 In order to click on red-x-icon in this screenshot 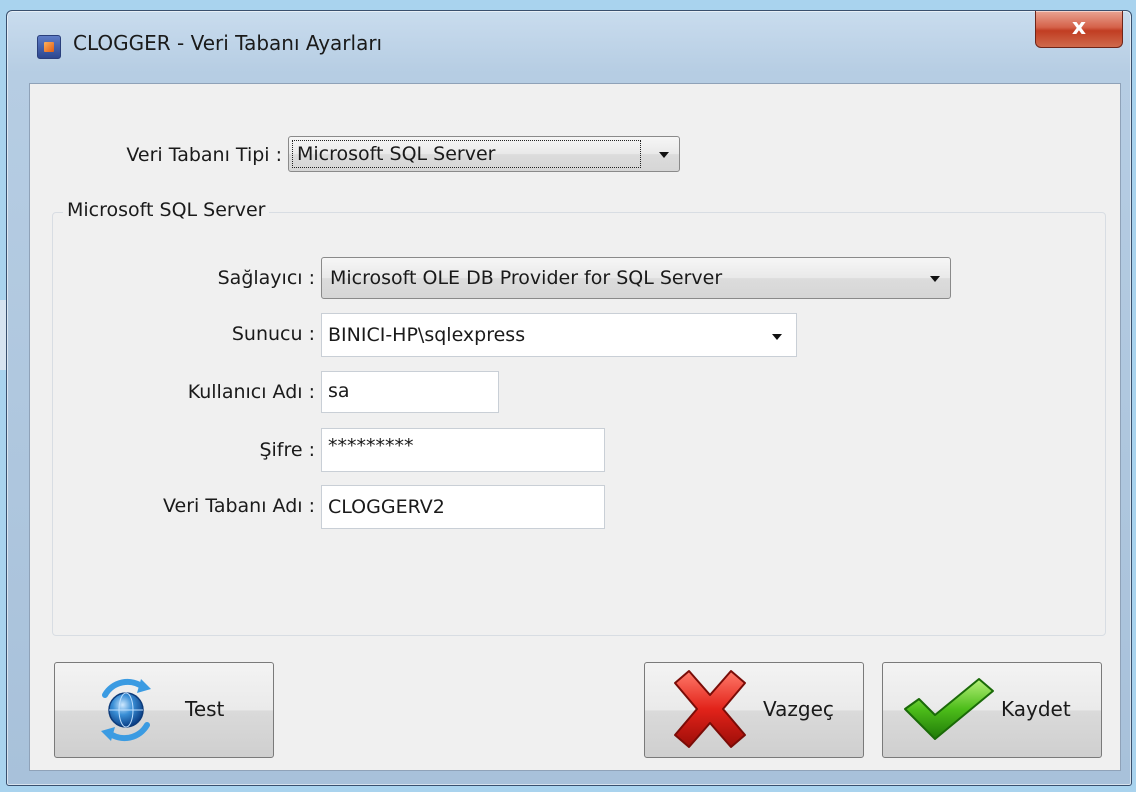, I will do `click(710, 709)`.